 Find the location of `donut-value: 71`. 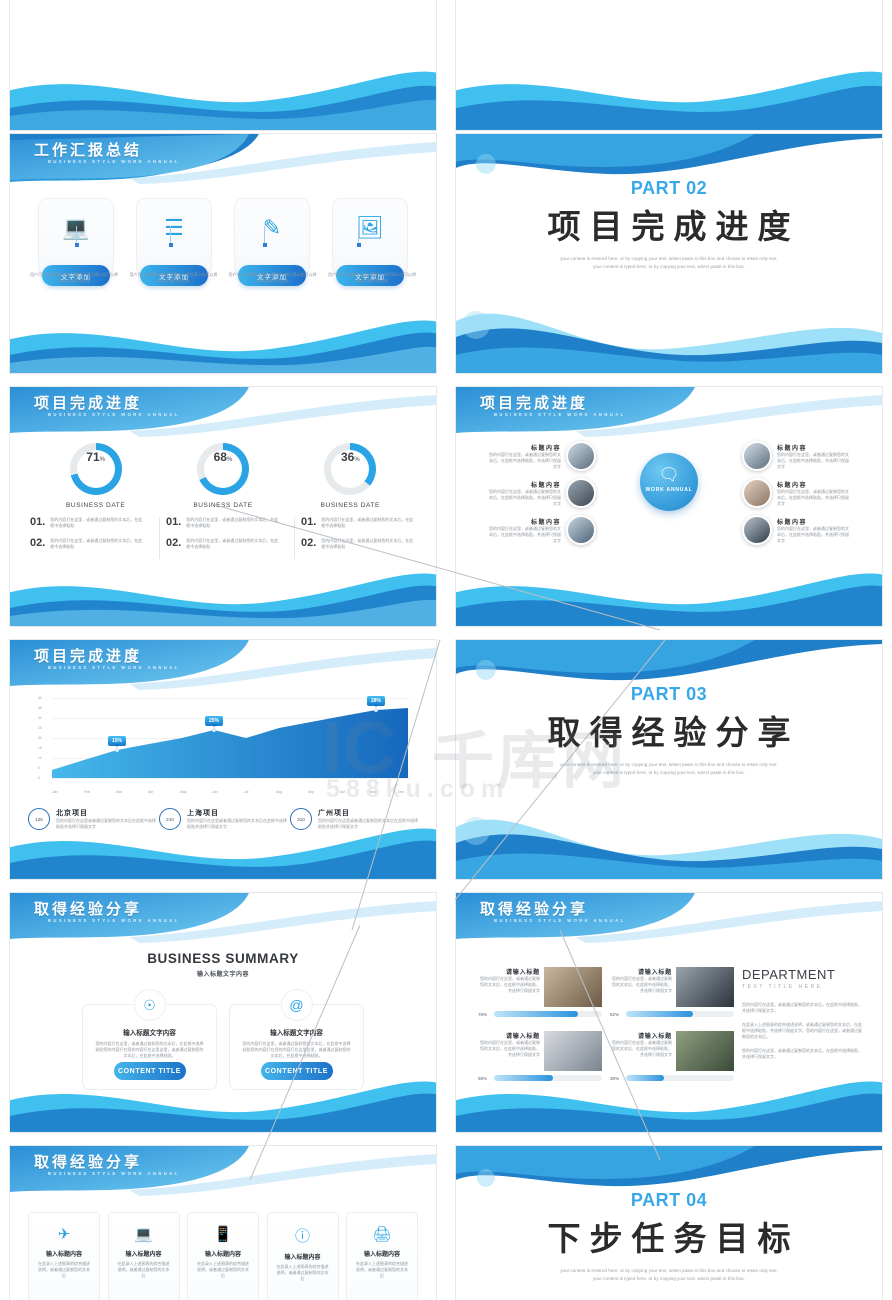

donut-value: 71 is located at coordinates (93, 457).